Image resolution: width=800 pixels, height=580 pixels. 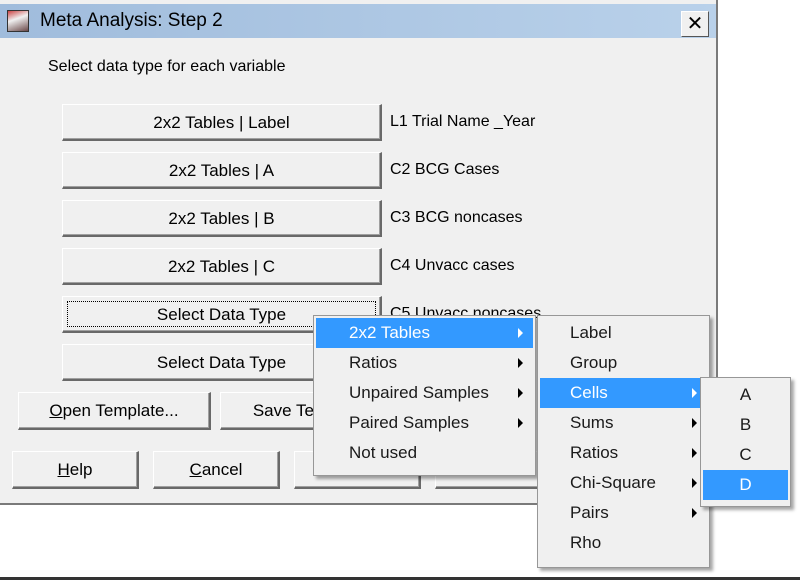 I want to click on menu-item-cell-c: C, so click(x=745, y=455).